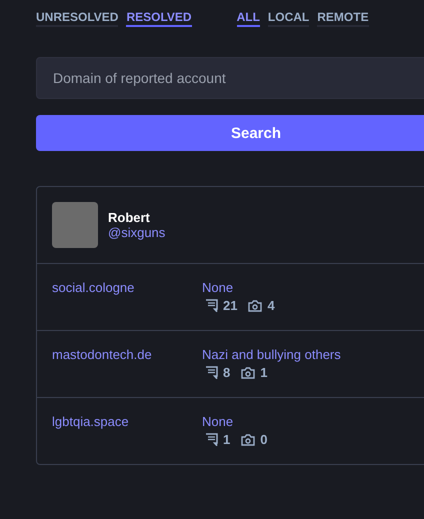 Image resolution: width=424 pixels, height=519 pixels. Describe the element at coordinates (248, 18) in the screenshot. I see `filter-tab: ALL` at that location.